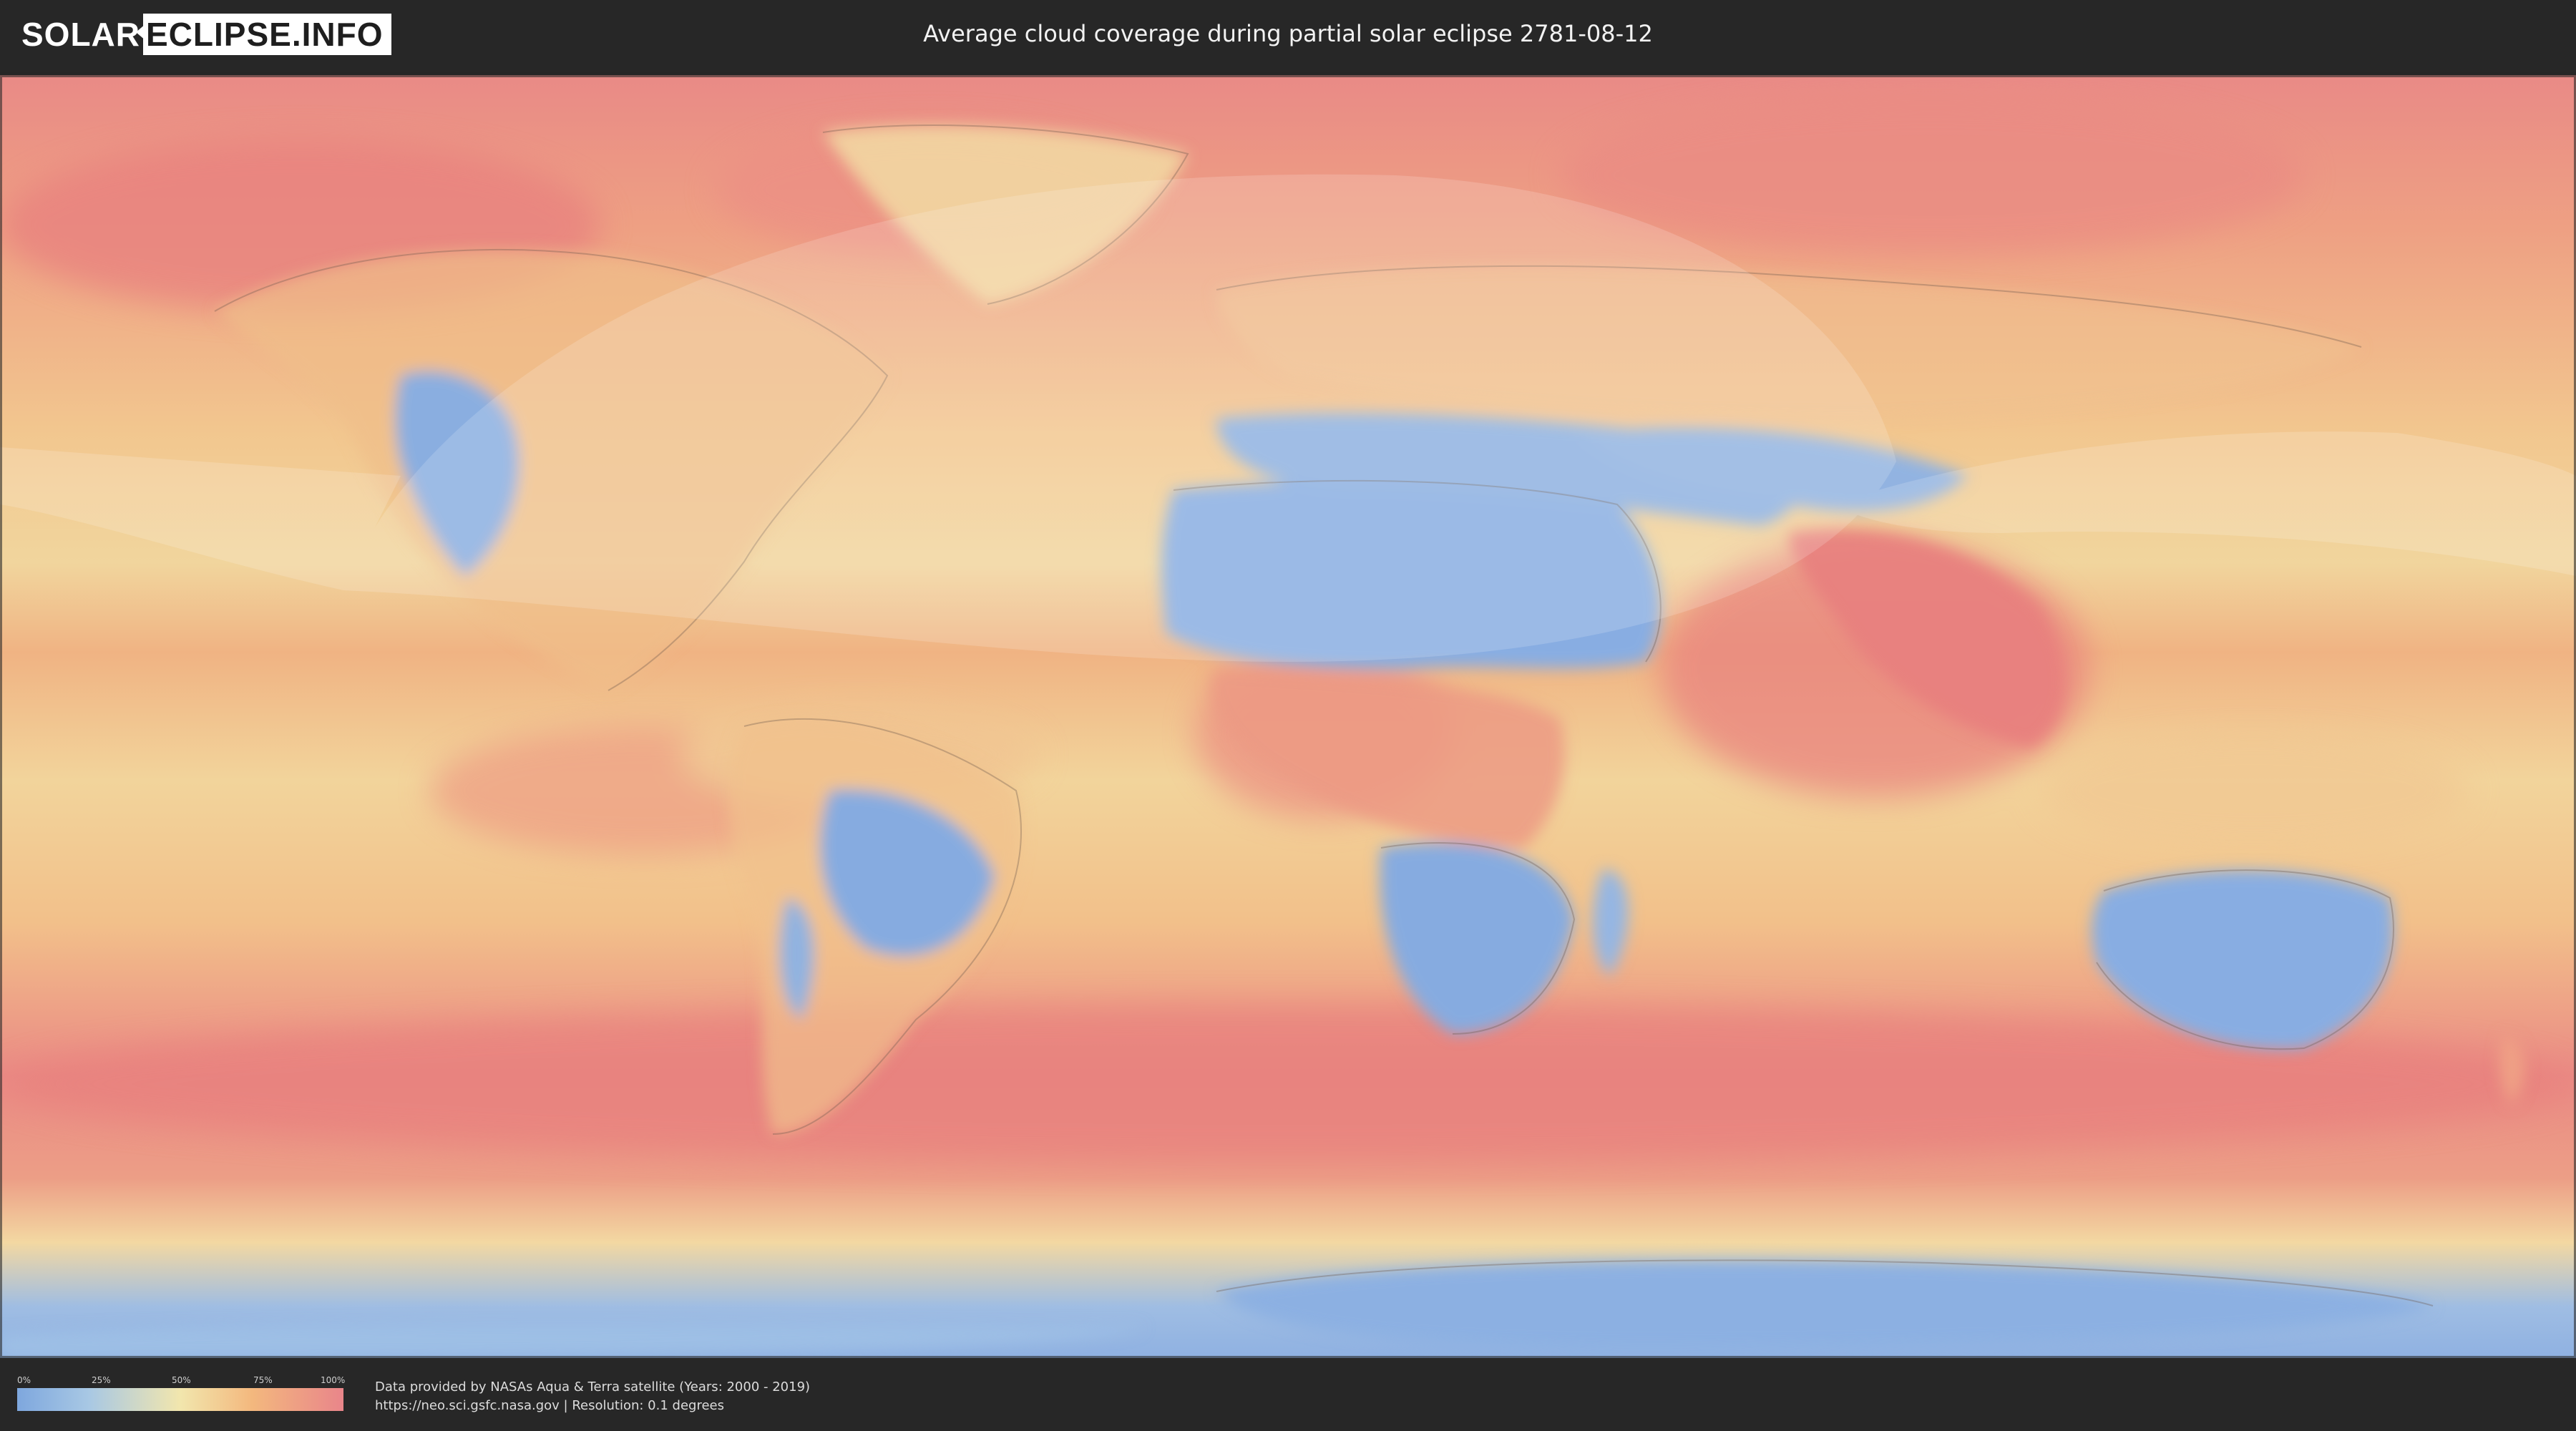  I want to click on legend-tick-50: 50%, so click(181, 1380).